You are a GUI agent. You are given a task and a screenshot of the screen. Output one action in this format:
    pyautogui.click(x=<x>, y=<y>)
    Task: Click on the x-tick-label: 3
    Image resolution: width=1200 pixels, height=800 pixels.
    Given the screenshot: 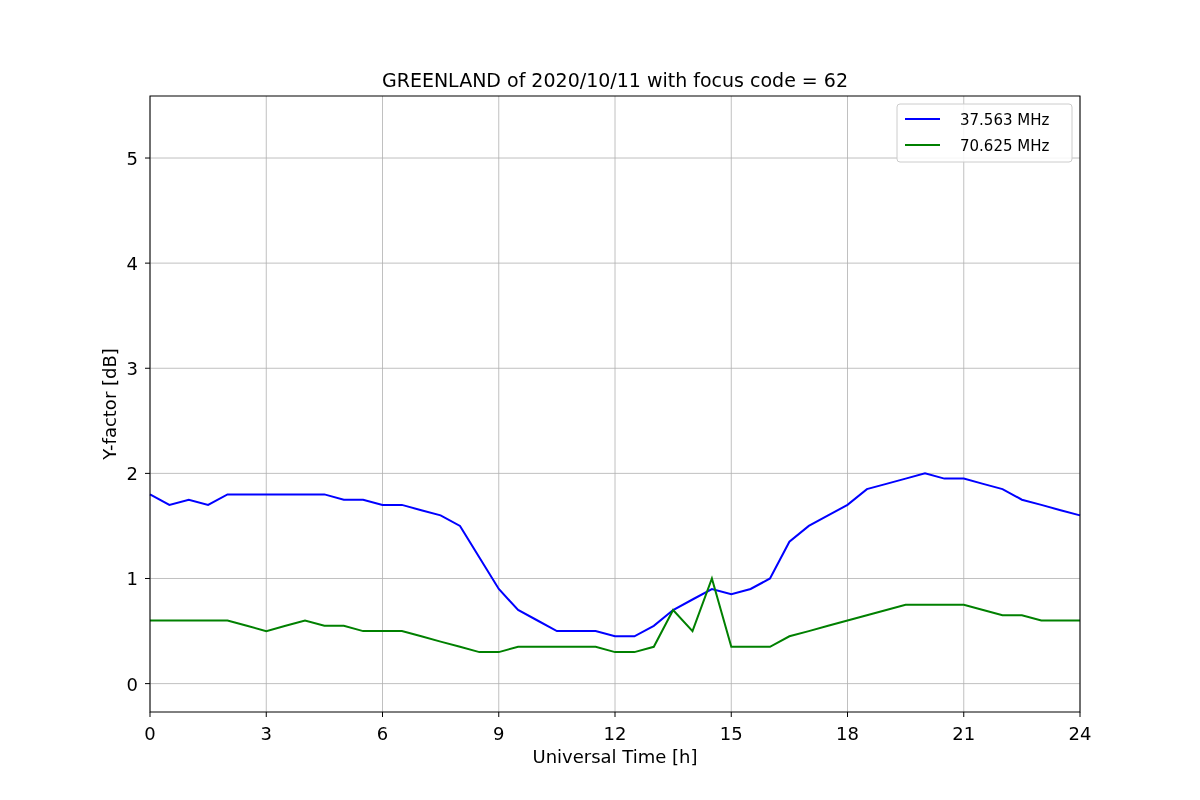 What is the action you would take?
    pyautogui.click(x=266, y=733)
    